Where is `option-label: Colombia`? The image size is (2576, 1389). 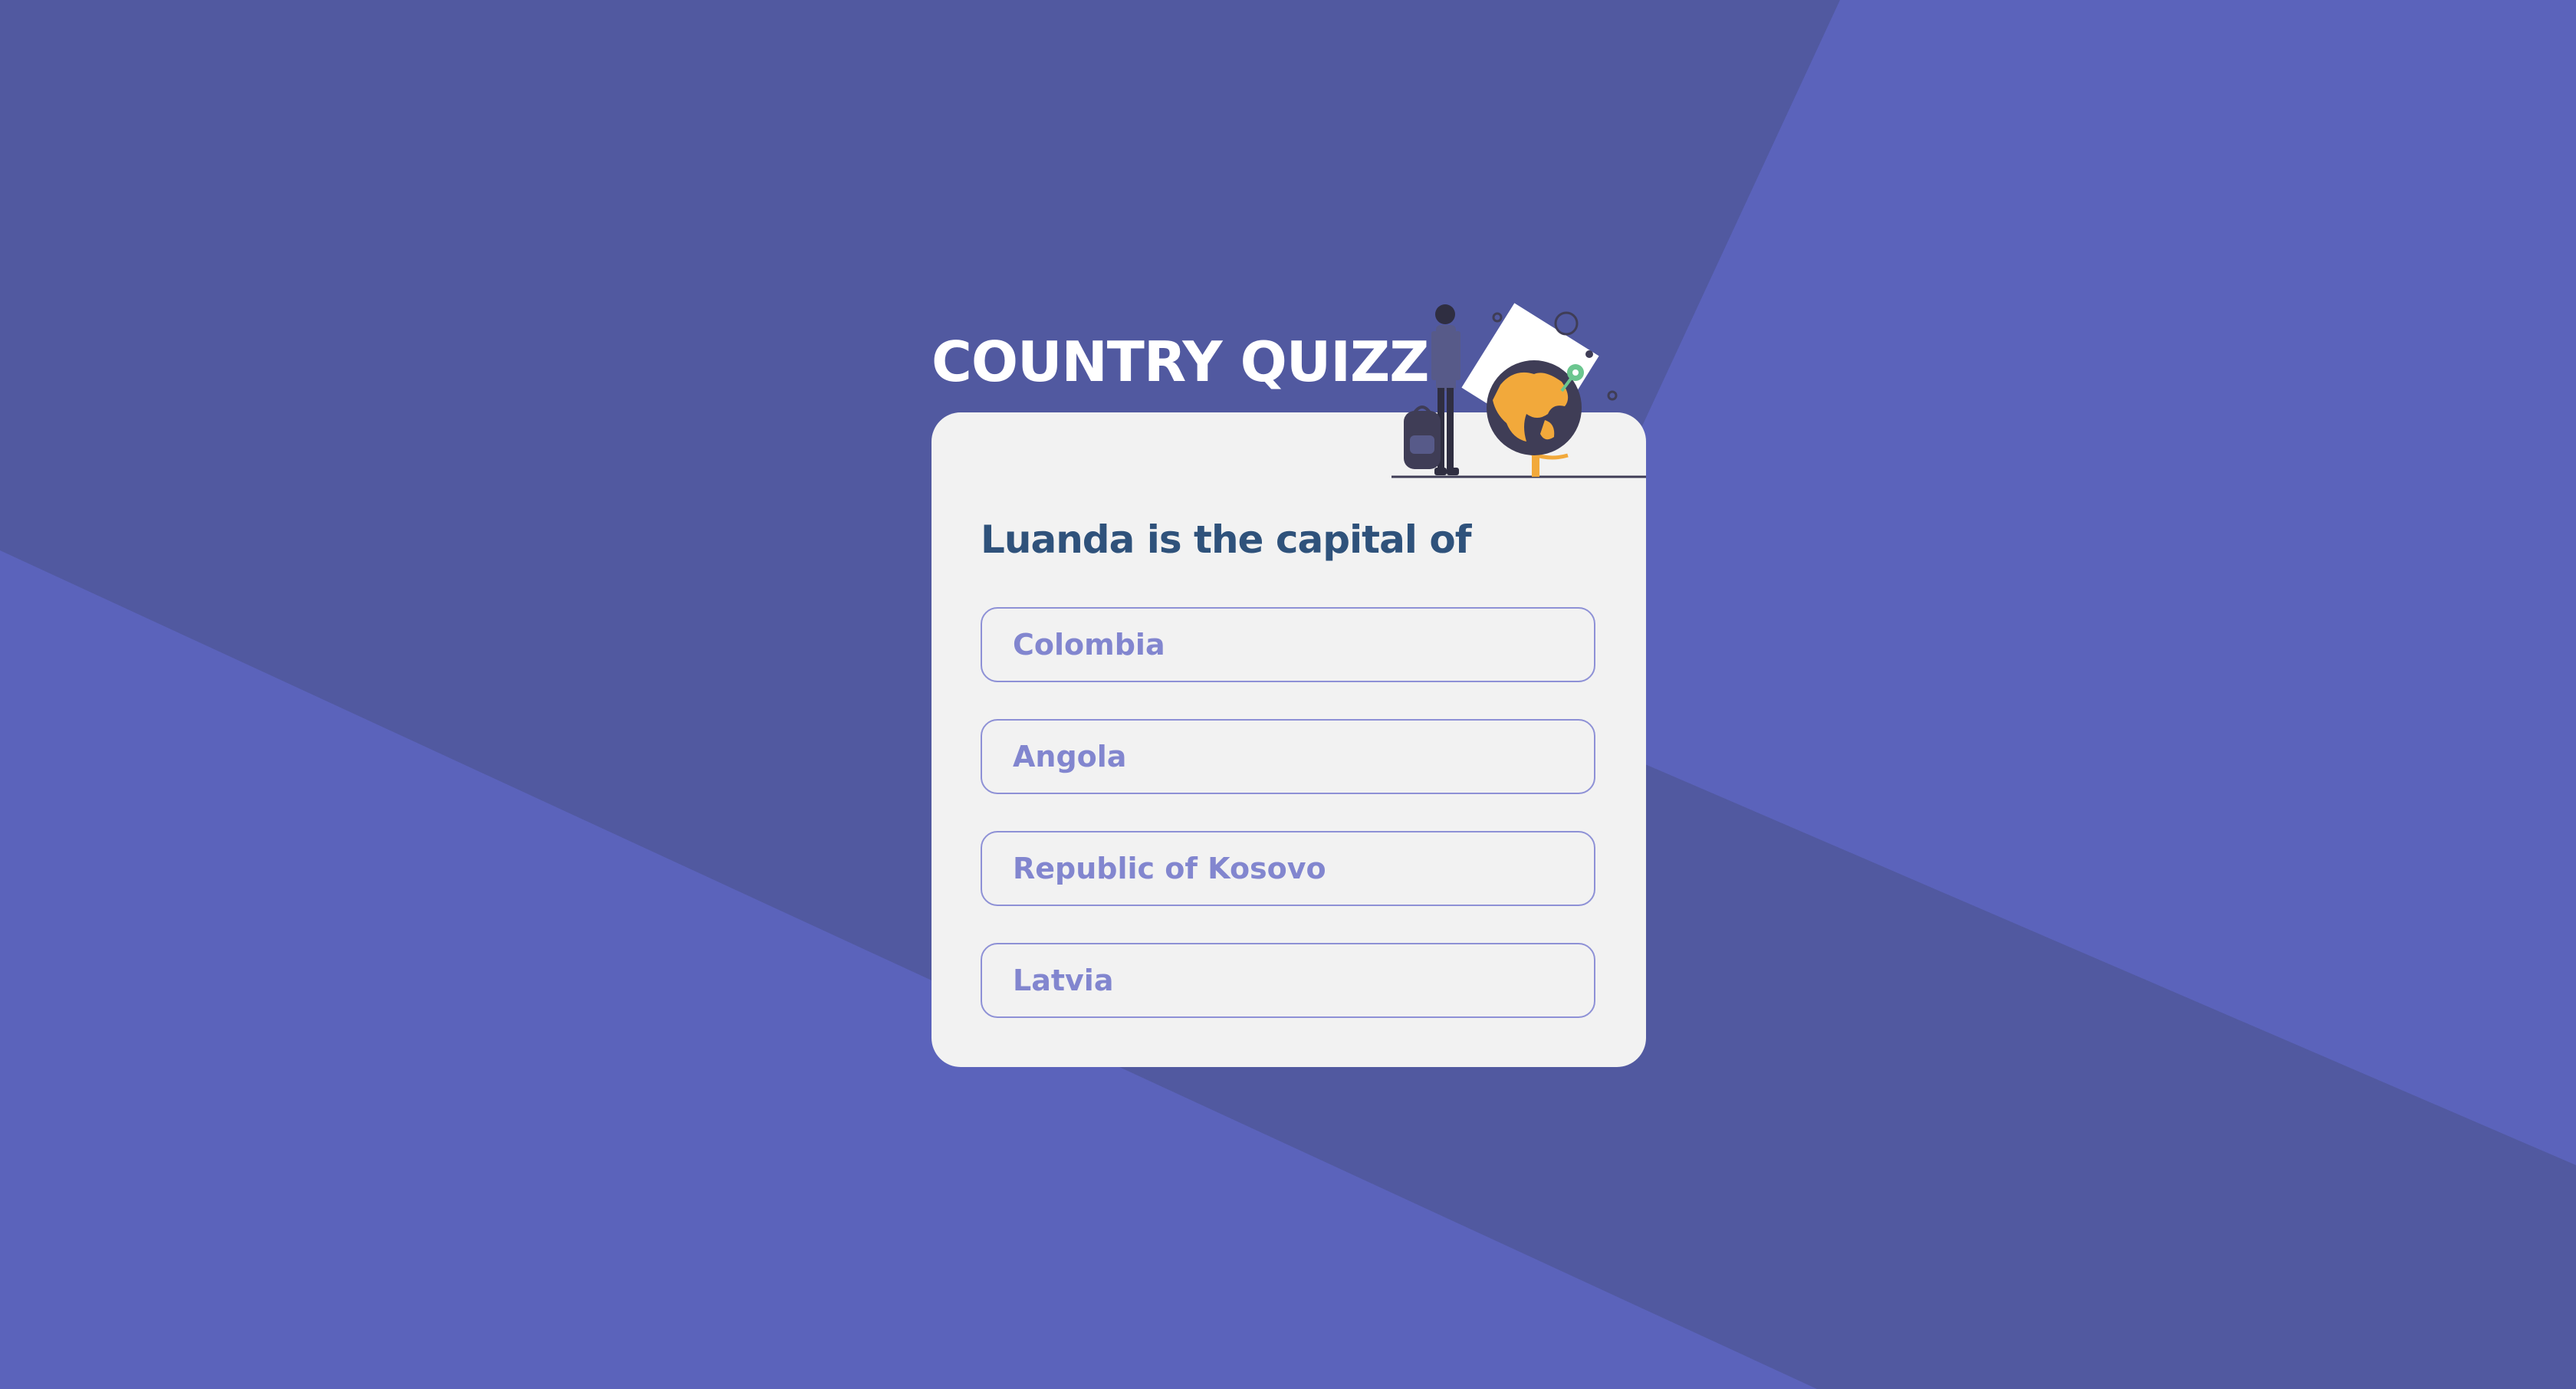
option-label: Colombia is located at coordinates (1089, 645).